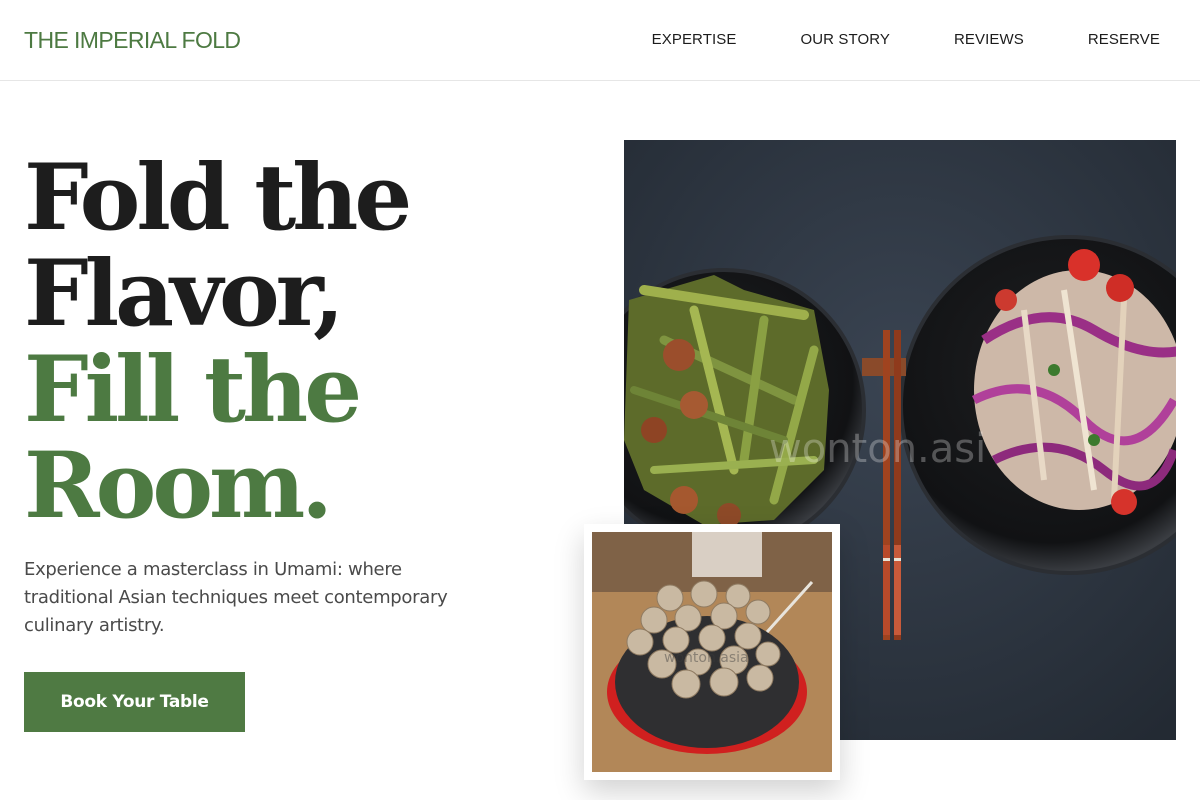 The width and height of the screenshot is (1200, 800). What do you see at coordinates (132, 40) in the screenshot?
I see `brand-logo: THE IMPERIAL FOLD` at bounding box center [132, 40].